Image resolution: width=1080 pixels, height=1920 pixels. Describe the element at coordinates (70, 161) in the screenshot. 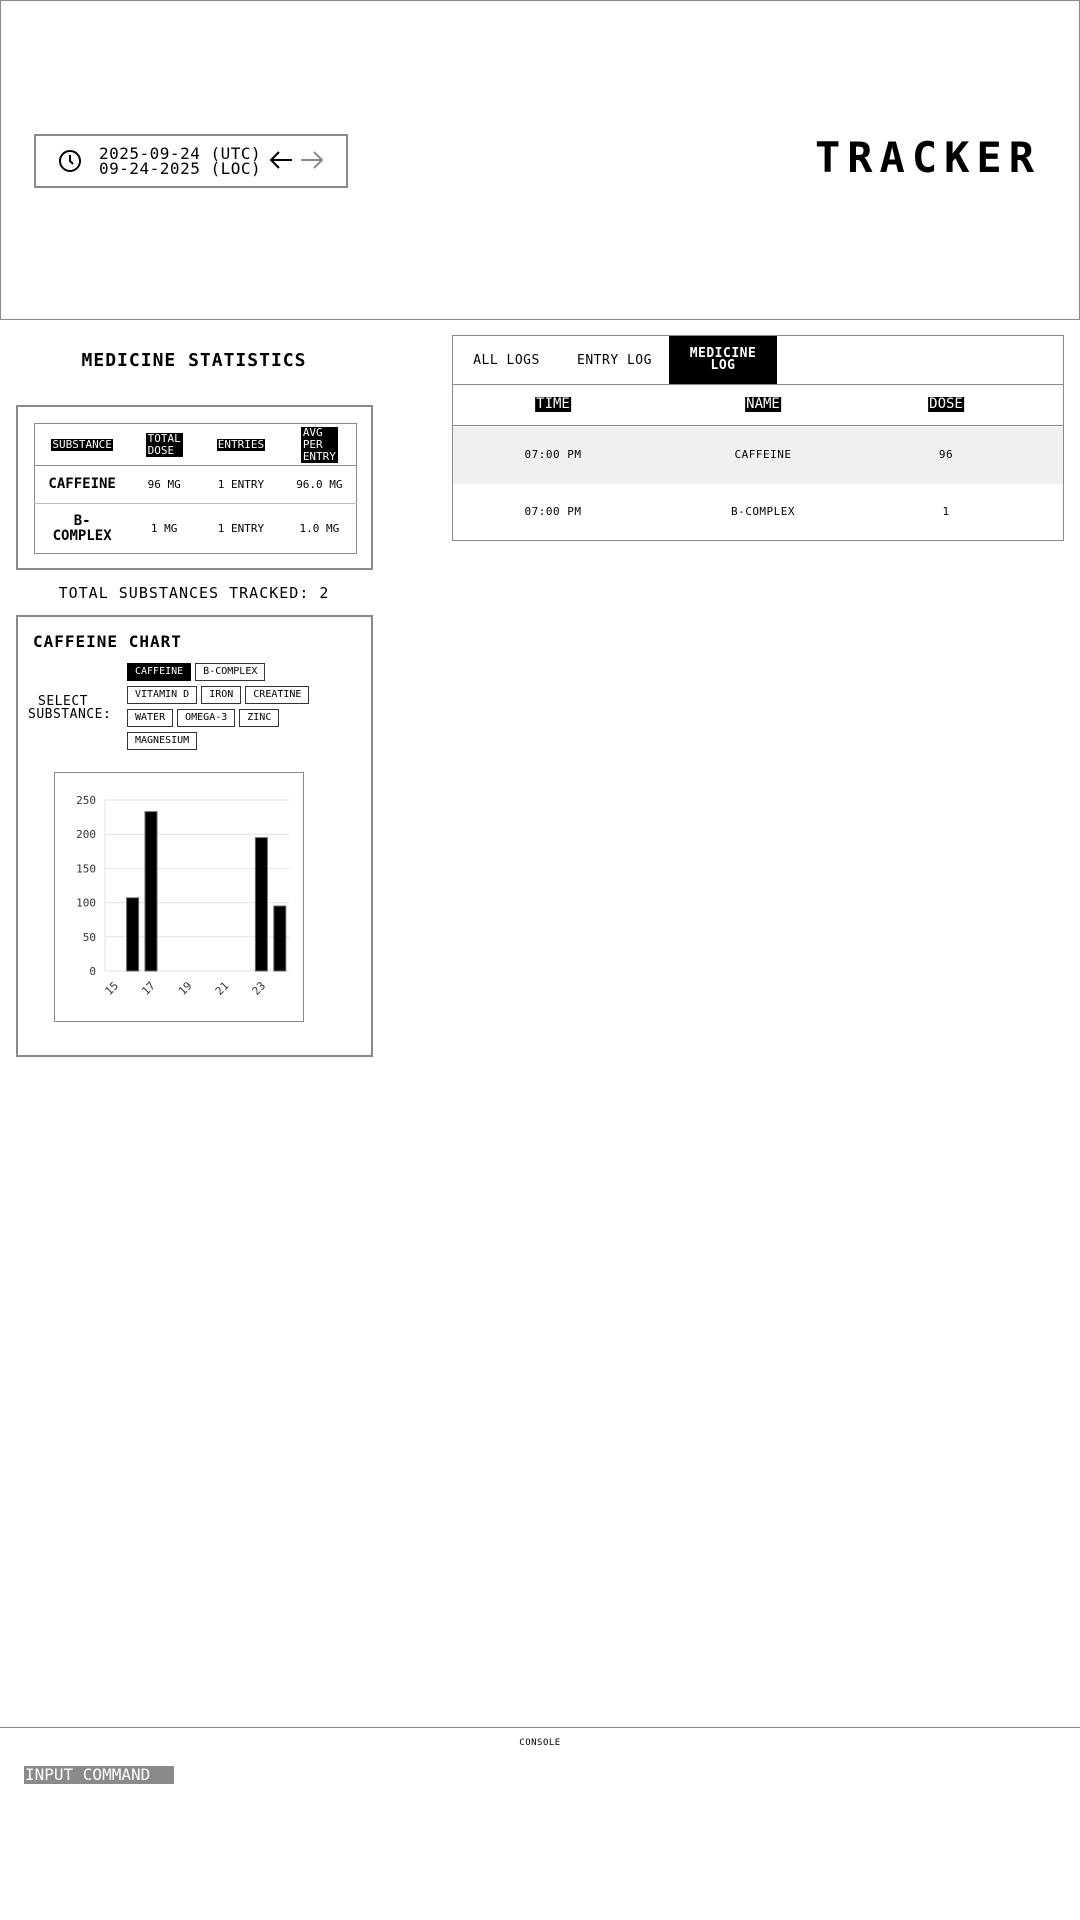

I see `clock-icon` at that location.